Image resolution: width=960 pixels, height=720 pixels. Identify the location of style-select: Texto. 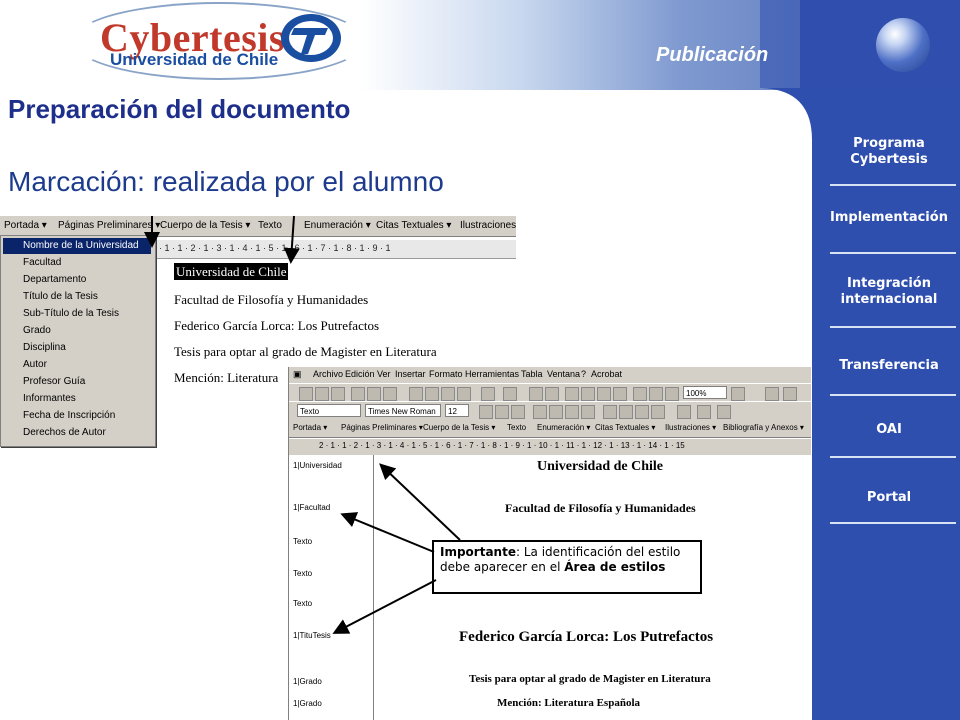
(329, 410).